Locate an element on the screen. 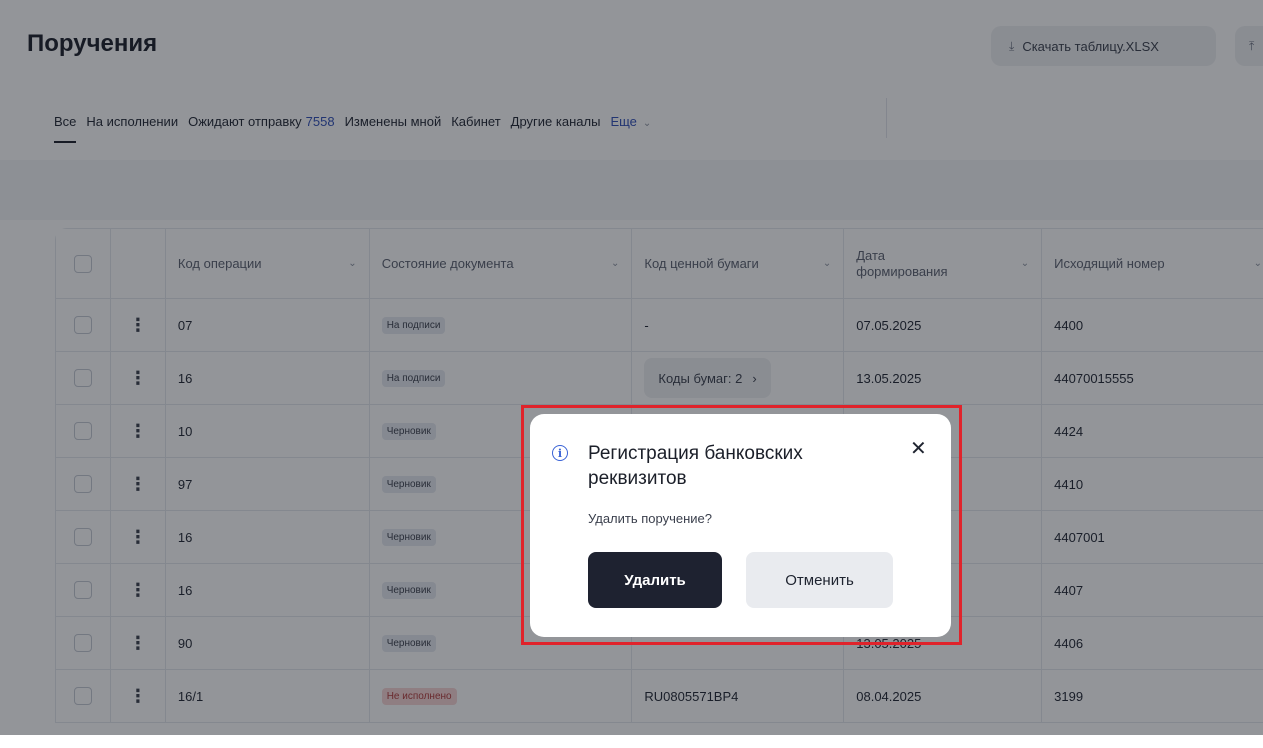  close-icon: ✕ is located at coordinates (918, 448).